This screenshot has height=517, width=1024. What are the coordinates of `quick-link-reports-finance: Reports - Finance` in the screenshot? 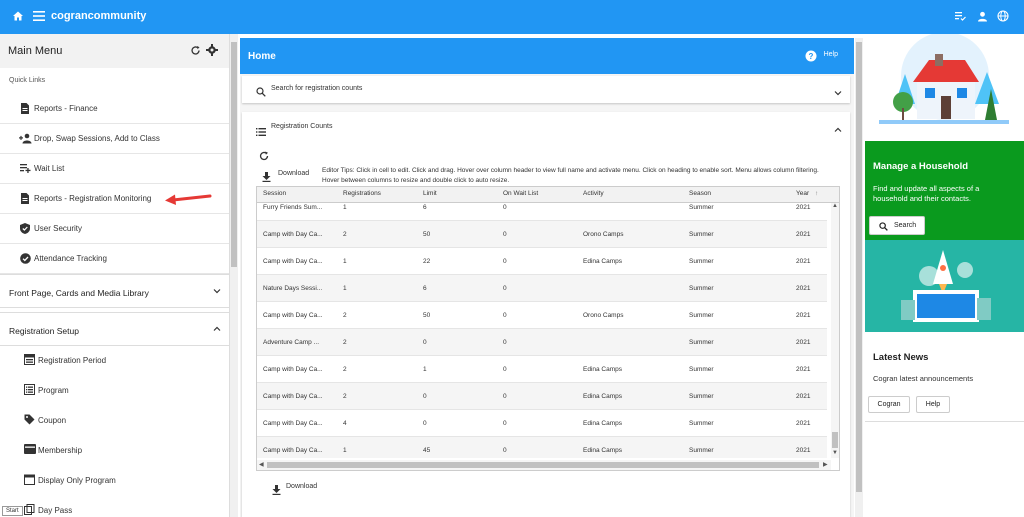 It's located at (114, 109).